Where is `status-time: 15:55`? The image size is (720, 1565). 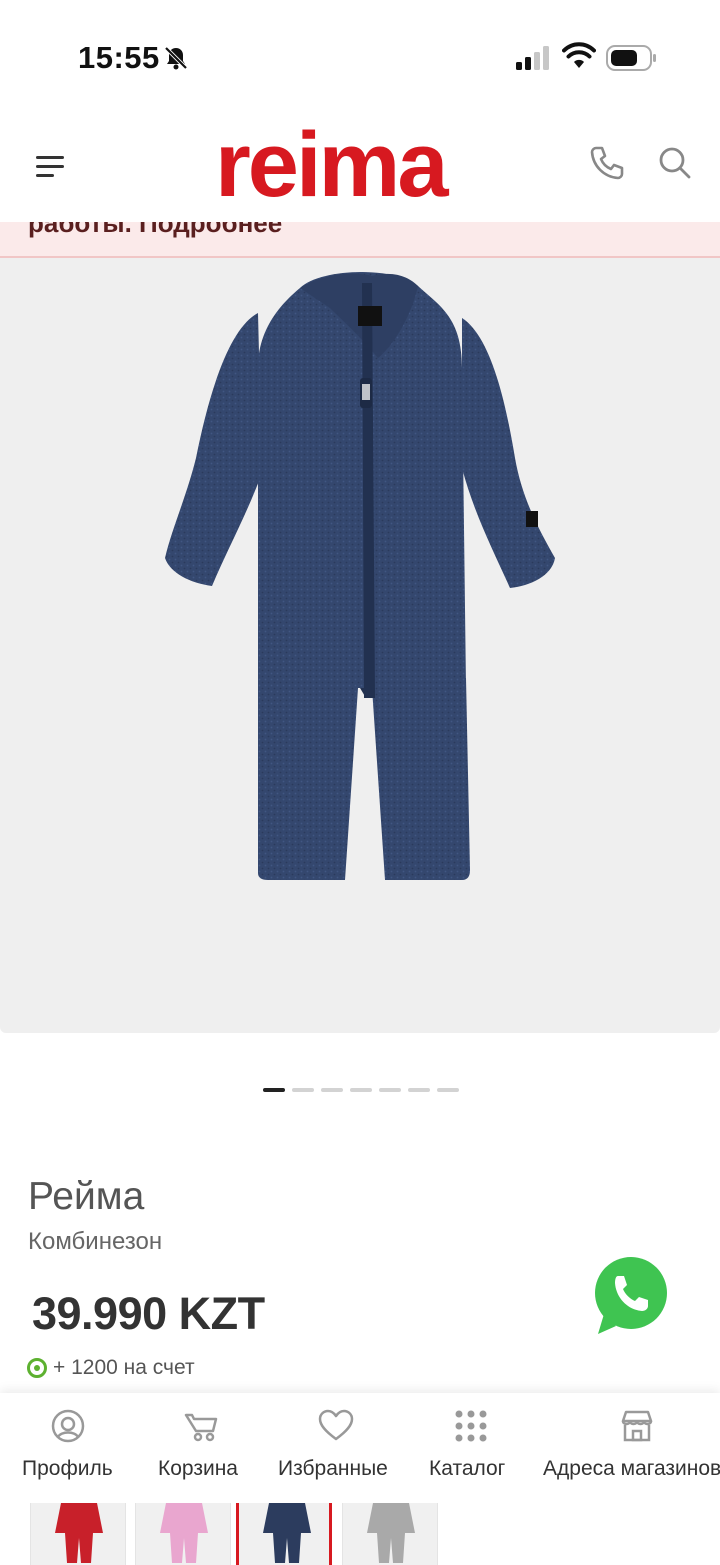
status-time: 15:55 is located at coordinates (119, 57).